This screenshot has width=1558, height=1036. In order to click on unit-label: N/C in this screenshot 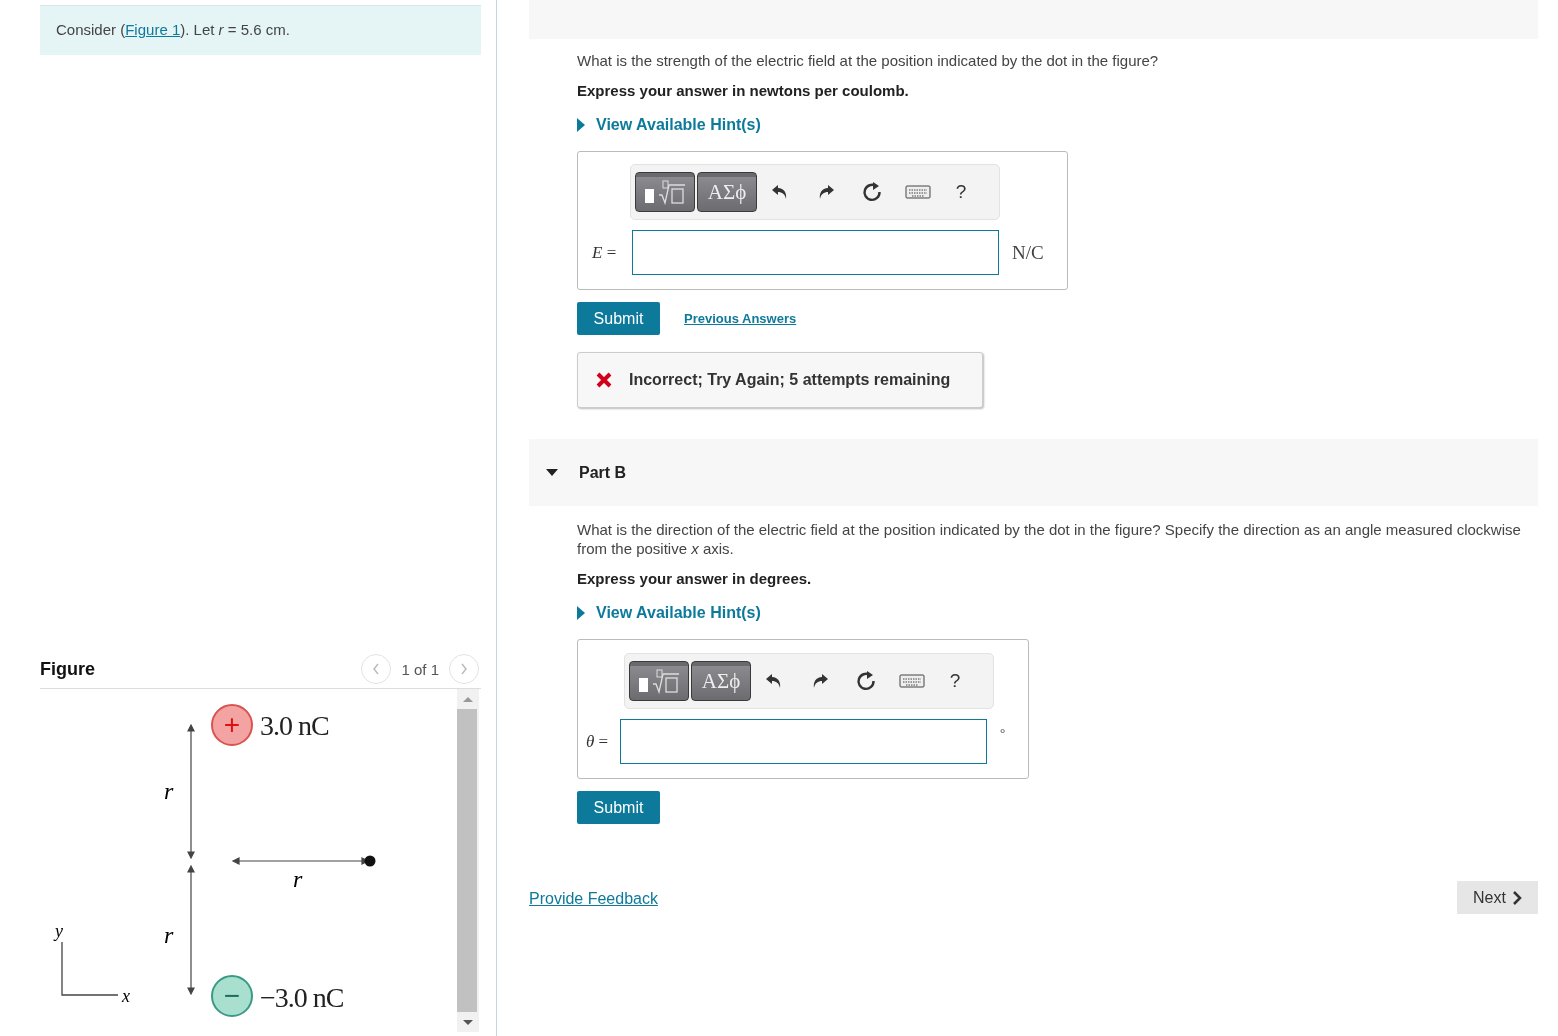, I will do `click(1028, 252)`.